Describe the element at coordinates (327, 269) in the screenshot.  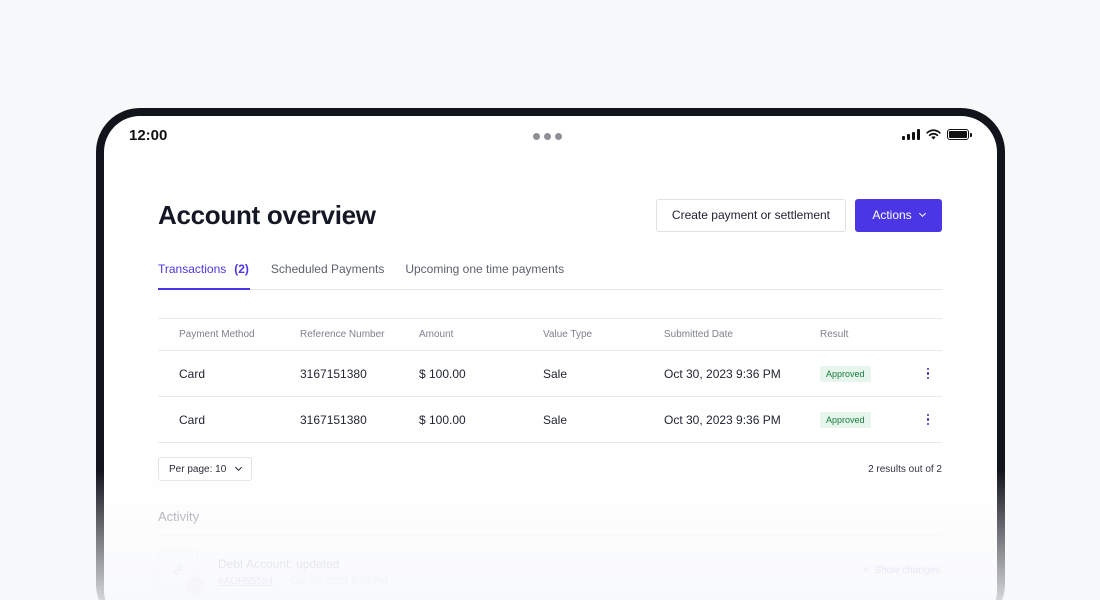
I see `tab-scheduled-payments-label: Scheduled Payments` at that location.